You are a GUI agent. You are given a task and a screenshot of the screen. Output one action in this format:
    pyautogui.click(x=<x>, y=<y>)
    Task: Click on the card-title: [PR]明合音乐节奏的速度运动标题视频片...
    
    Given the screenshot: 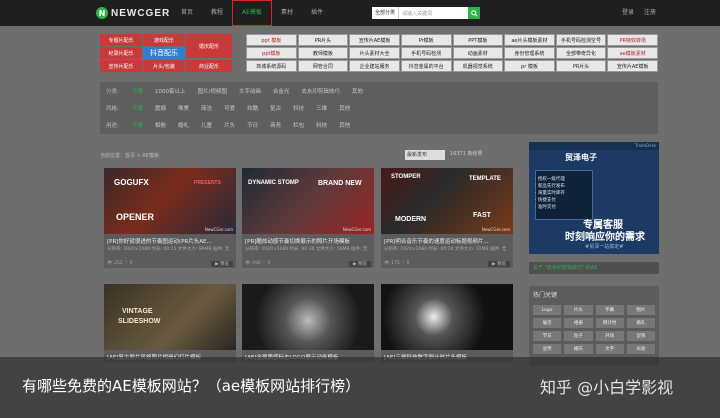 What is the action you would take?
    pyautogui.click(x=447, y=240)
    